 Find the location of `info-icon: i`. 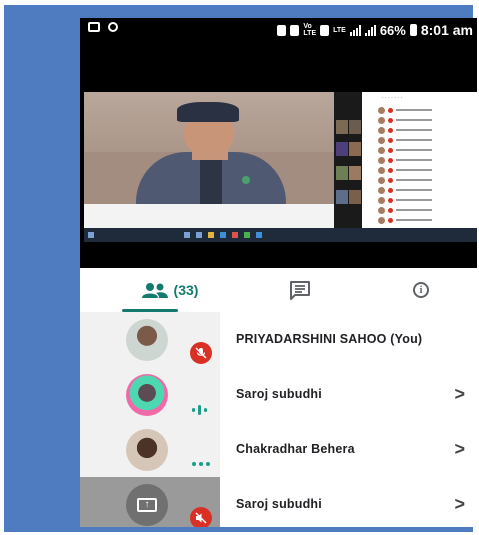

info-icon: i is located at coordinates (421, 290).